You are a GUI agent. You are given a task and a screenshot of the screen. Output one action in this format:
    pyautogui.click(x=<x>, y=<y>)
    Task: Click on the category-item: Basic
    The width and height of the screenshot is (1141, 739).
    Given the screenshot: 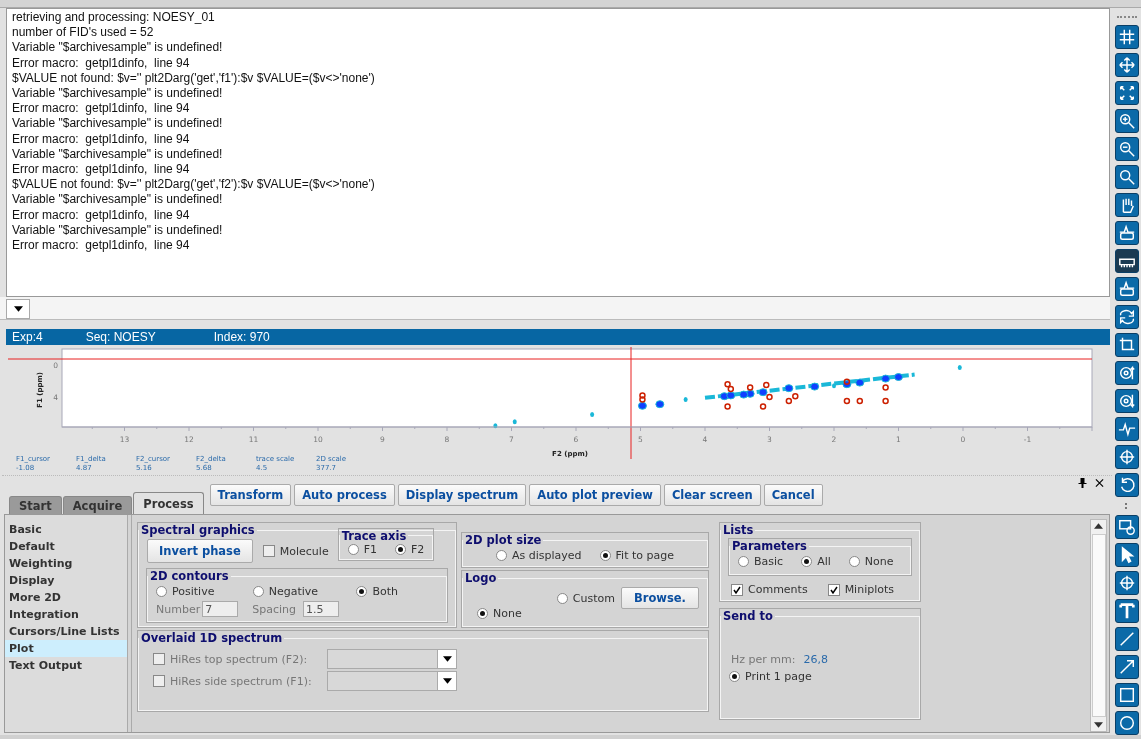 What is the action you would take?
    pyautogui.click(x=66, y=529)
    